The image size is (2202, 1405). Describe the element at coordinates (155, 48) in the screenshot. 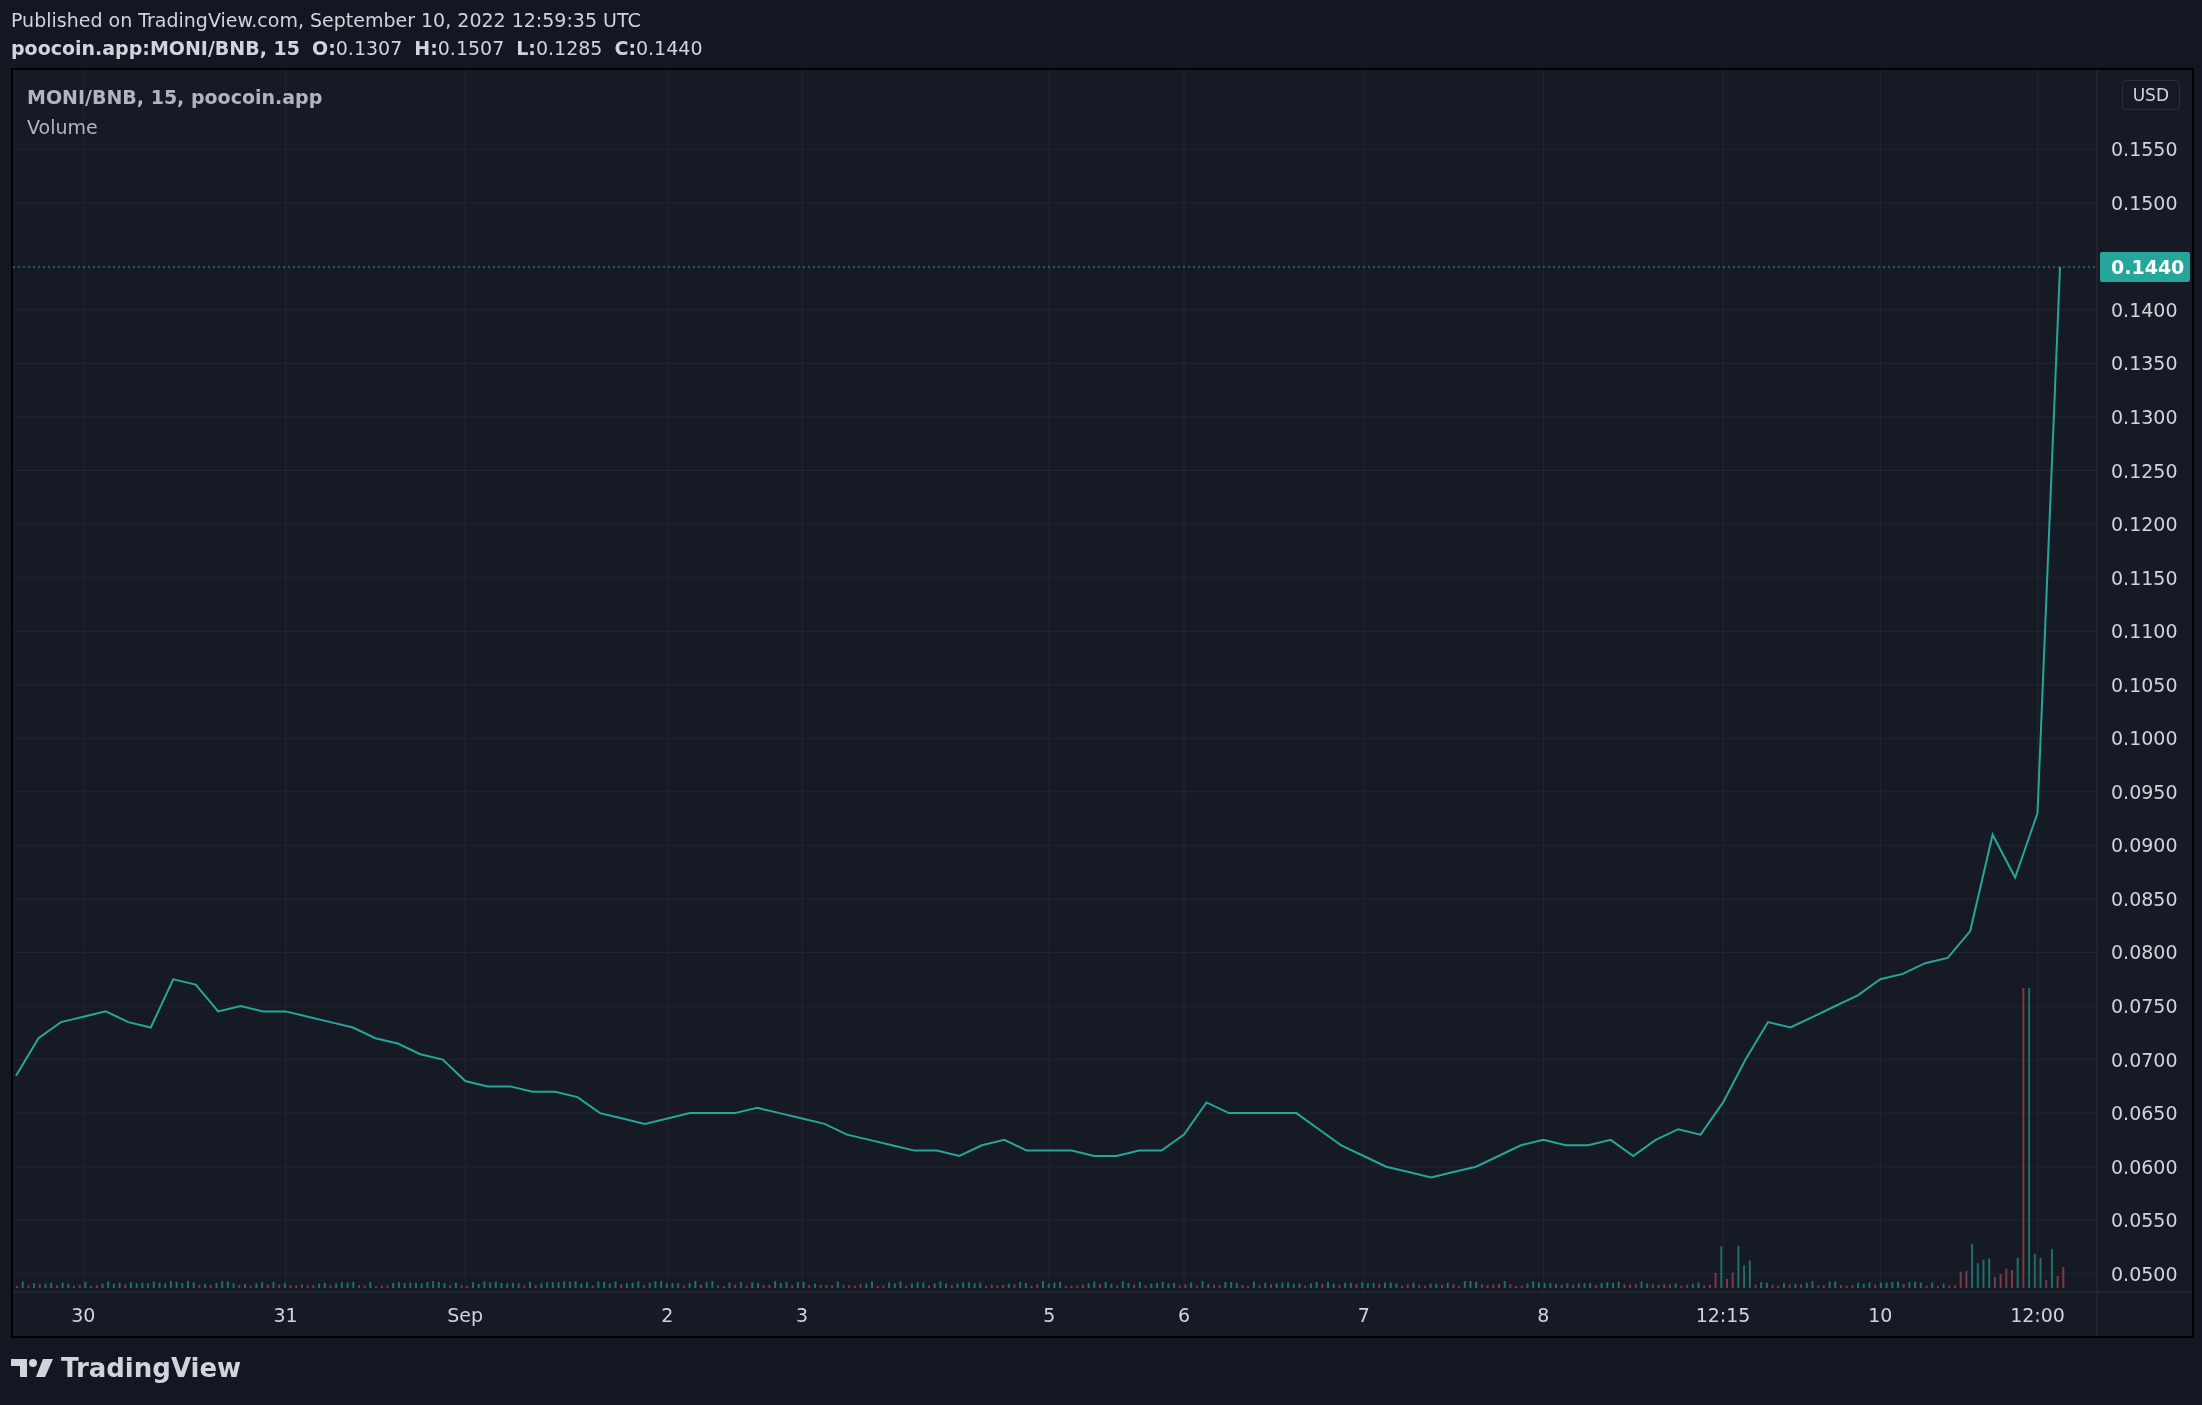

I see `symbol-title: poocoin.app:MONI/BNB, 15` at that location.